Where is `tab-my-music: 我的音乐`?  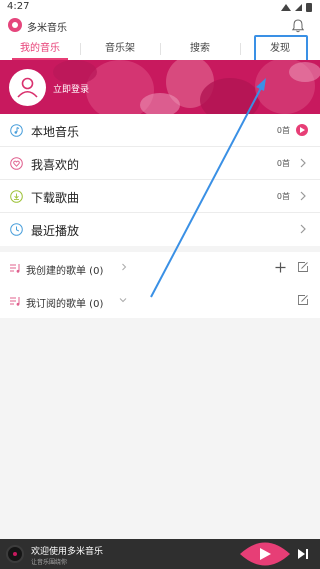
tab-my-music: 我的音乐 is located at coordinates (40, 49).